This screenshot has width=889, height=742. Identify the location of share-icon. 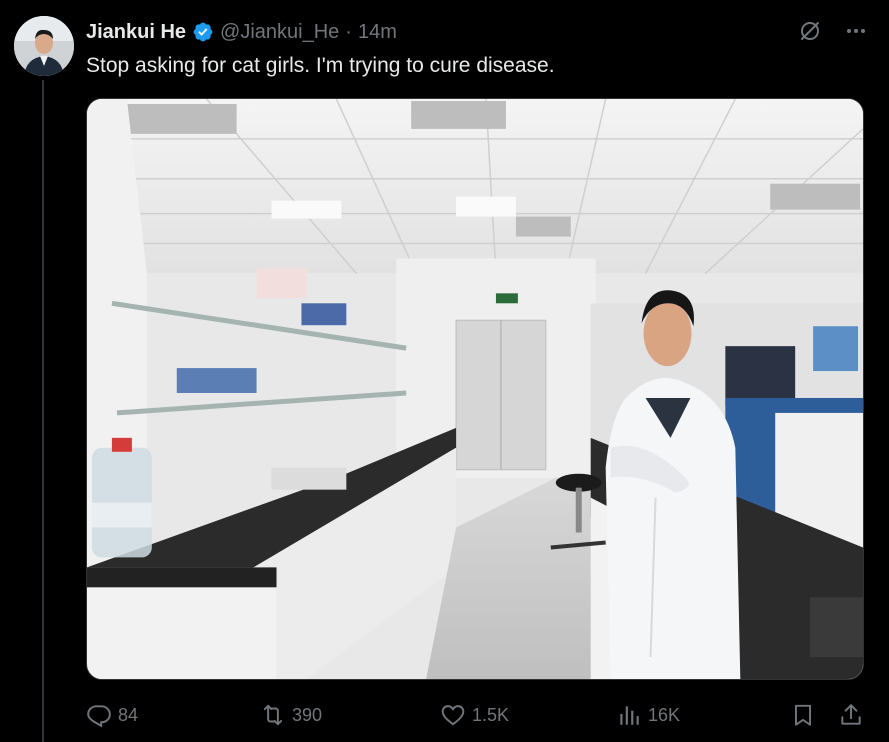
(851, 714).